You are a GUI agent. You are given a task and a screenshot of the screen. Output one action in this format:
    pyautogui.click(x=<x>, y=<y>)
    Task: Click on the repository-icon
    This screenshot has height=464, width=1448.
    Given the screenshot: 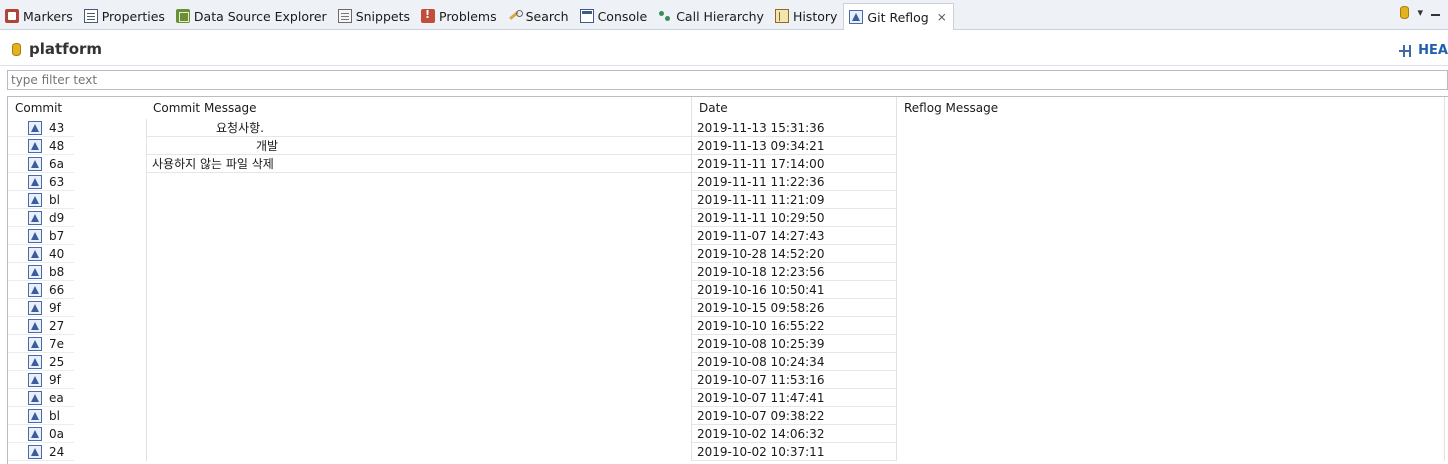 What is the action you would take?
    pyautogui.click(x=1405, y=12)
    